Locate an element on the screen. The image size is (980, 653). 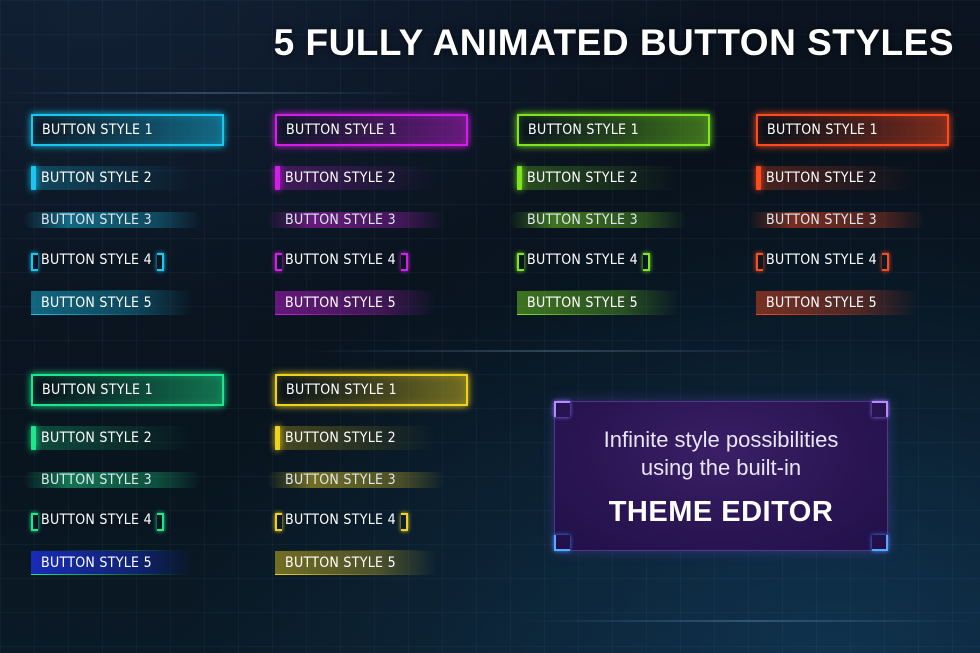
promo-line-1: Infinite style possibilities is located at coordinates (721, 439).